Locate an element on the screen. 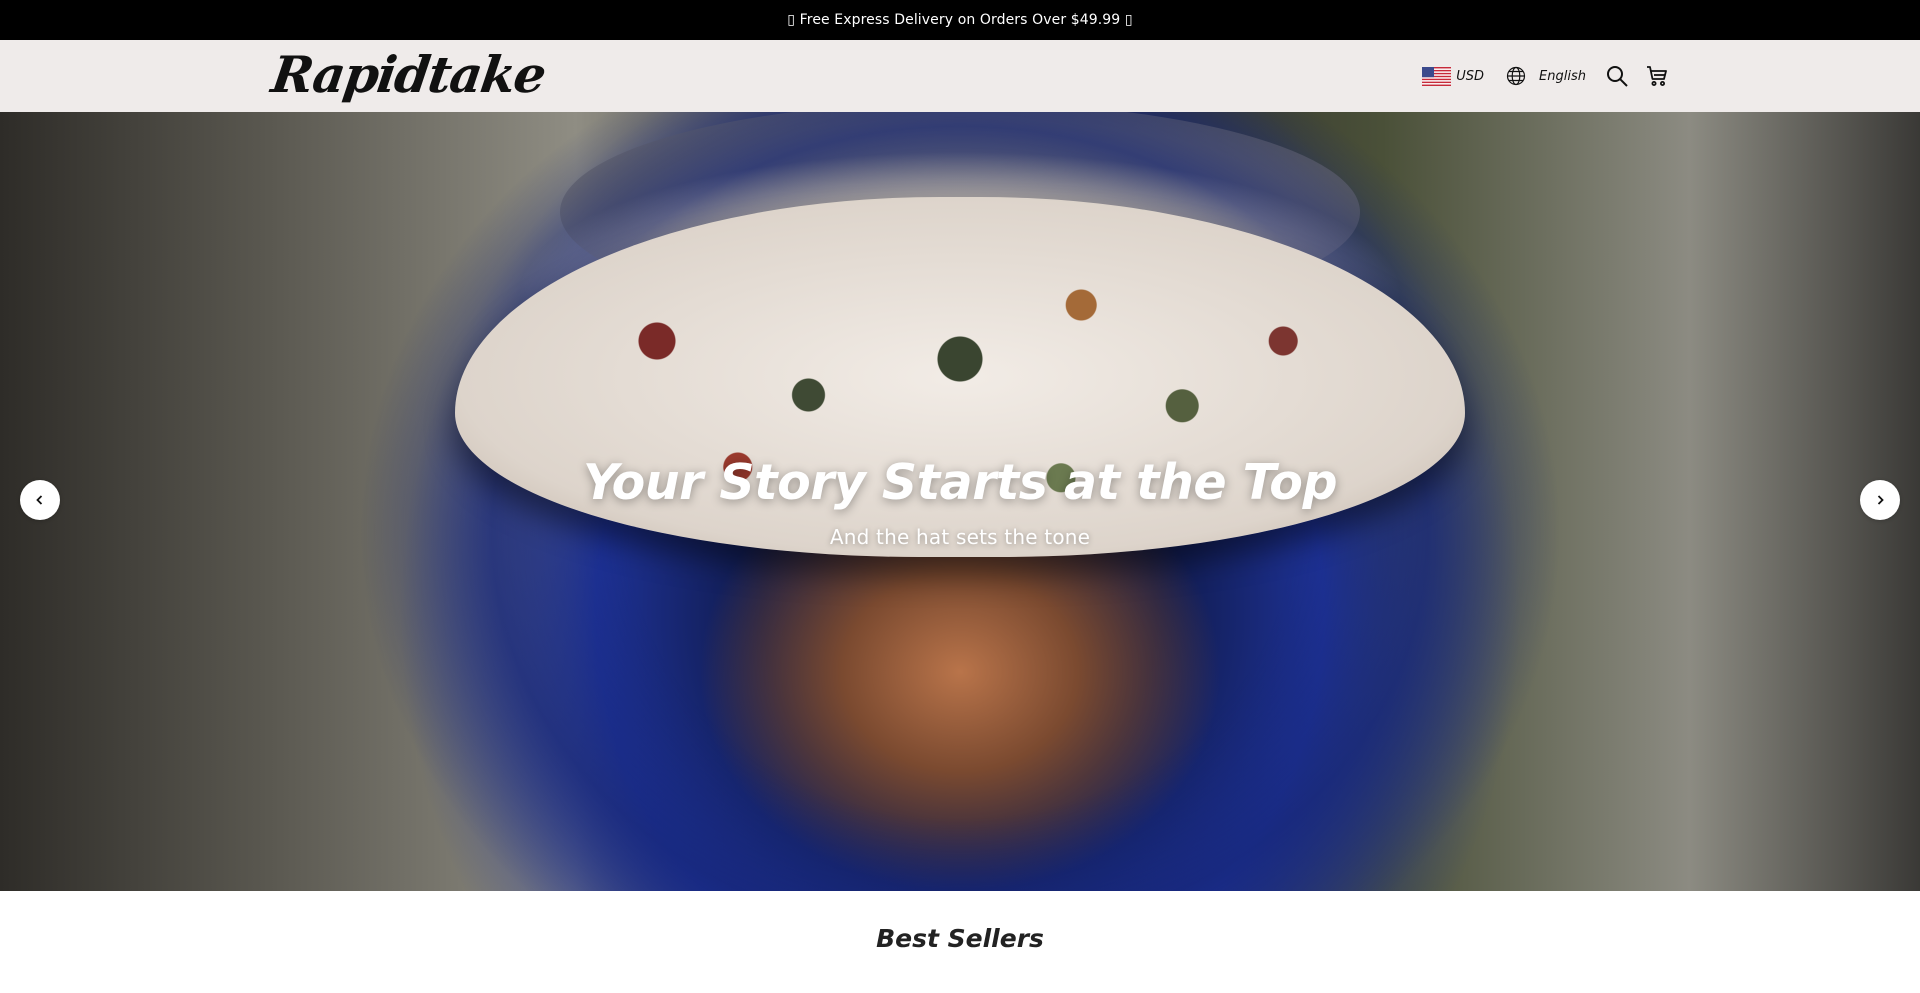  slideshow-next-button is located at coordinates (1880, 500).